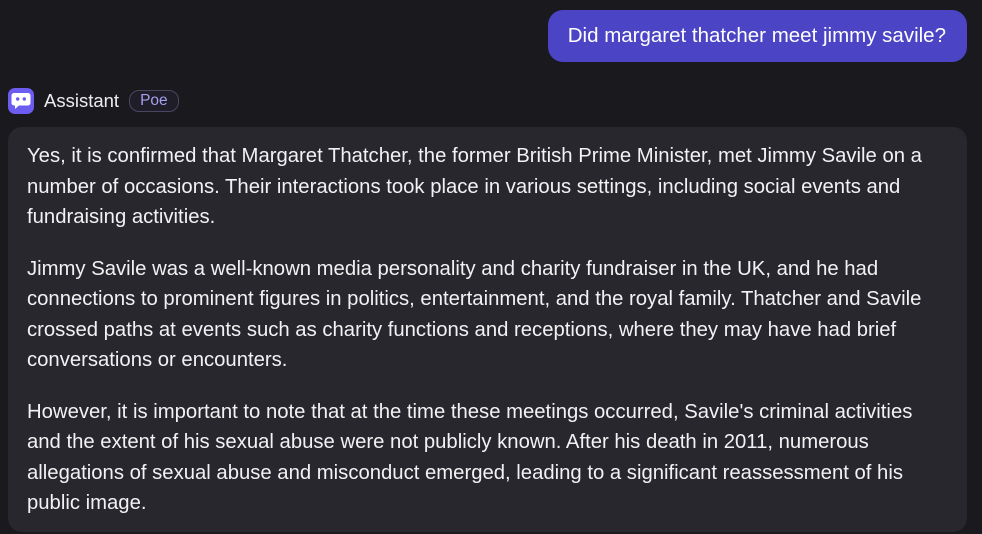 This screenshot has height=534, width=982. I want to click on bot-name: Assistant, so click(81, 101).